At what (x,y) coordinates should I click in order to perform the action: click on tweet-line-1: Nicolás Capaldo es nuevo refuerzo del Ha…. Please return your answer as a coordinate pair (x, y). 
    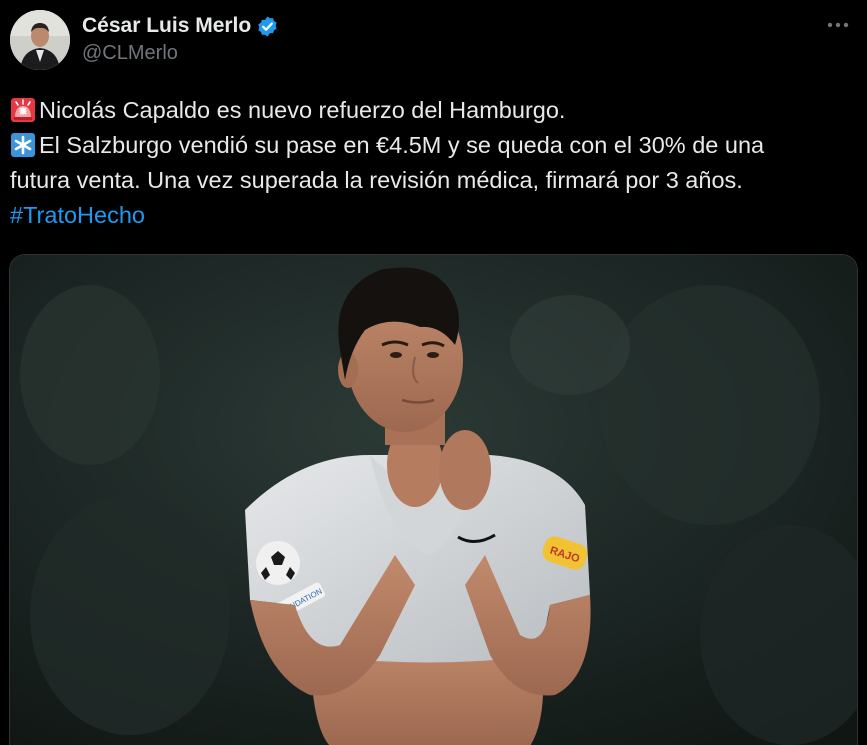
    Looking at the image, I should click on (435, 110).